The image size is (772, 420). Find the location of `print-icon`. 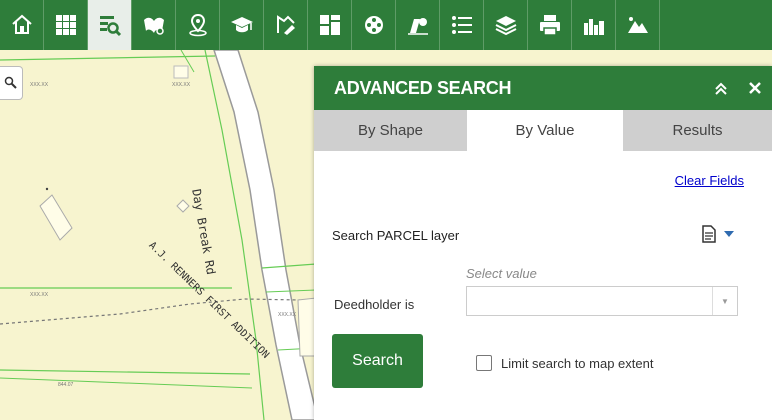

print-icon is located at coordinates (549, 25).